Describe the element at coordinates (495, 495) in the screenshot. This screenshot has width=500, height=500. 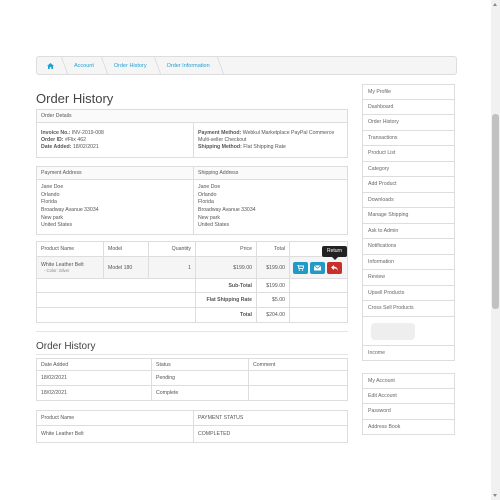
I see `scroll-down-arrow` at that location.